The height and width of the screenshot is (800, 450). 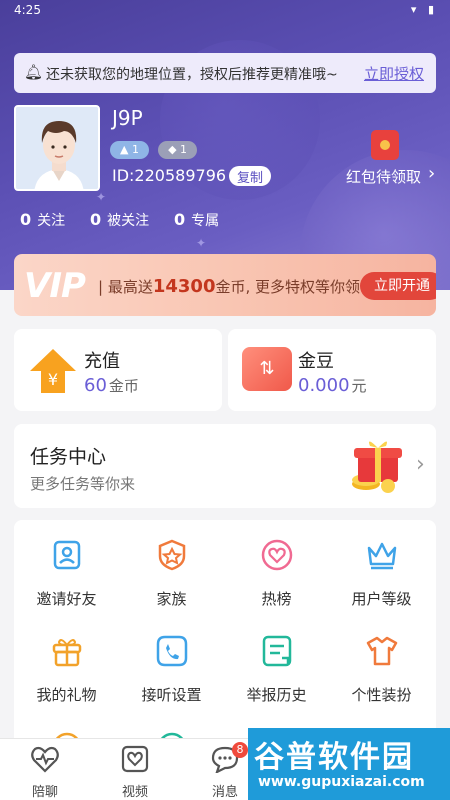 I want to click on feature-label: 举报历史, so click(x=276, y=695).